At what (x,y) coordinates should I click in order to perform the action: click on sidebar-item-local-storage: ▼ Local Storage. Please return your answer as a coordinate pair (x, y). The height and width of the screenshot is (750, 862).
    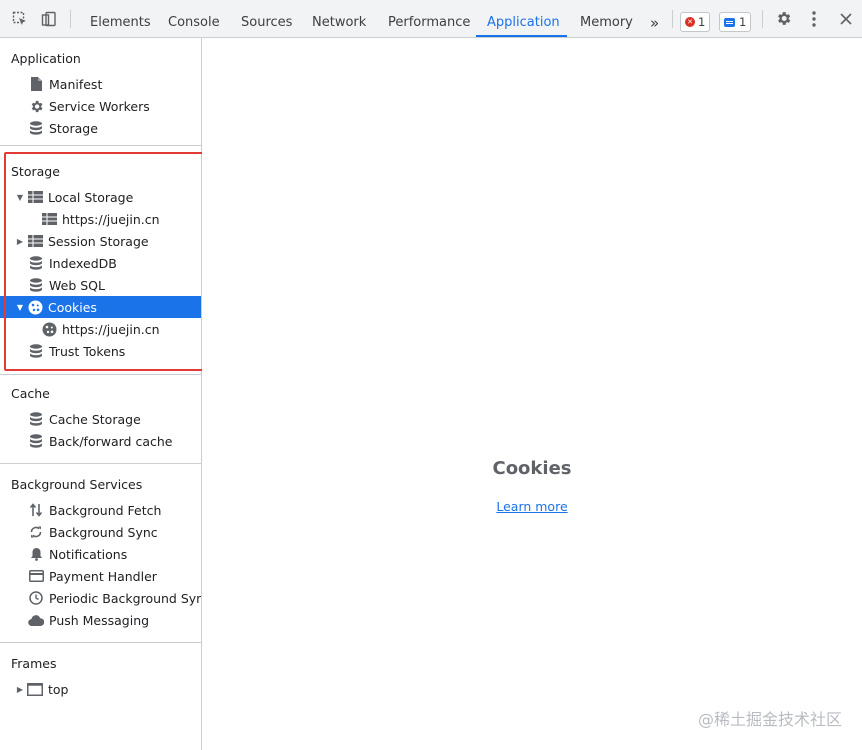
    Looking at the image, I should click on (100, 197).